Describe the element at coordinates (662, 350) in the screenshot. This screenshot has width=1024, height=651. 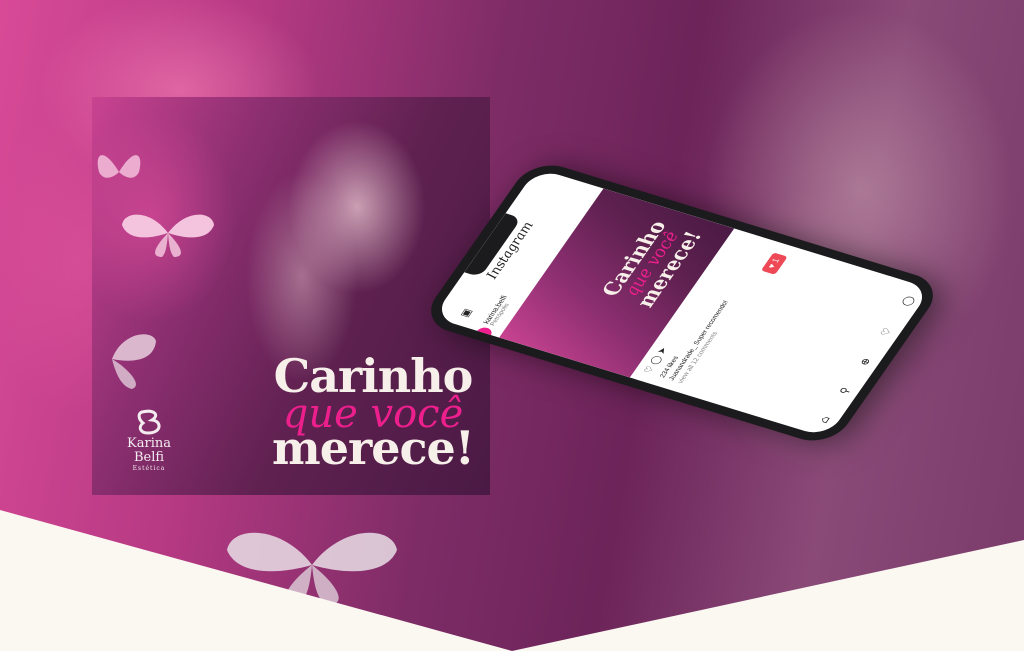
I see `share-icon: ➤` at that location.